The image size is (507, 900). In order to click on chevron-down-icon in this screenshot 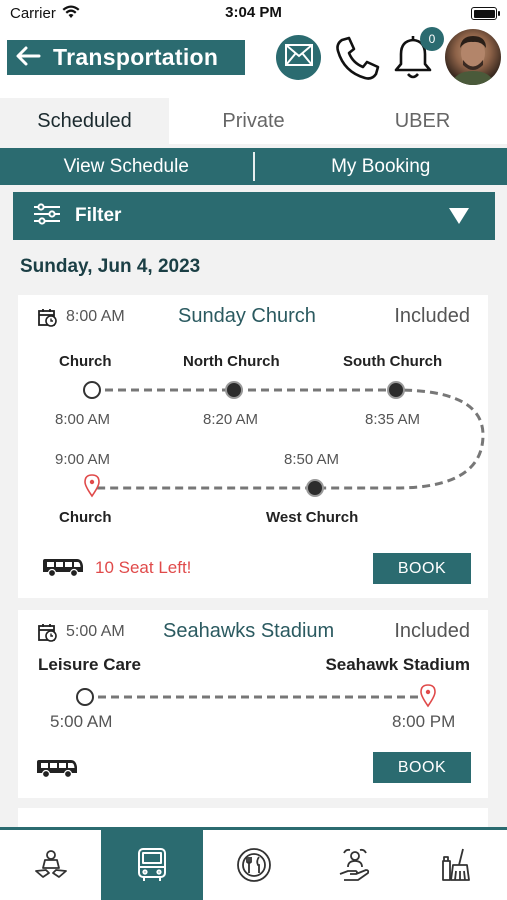, I will do `click(459, 216)`.